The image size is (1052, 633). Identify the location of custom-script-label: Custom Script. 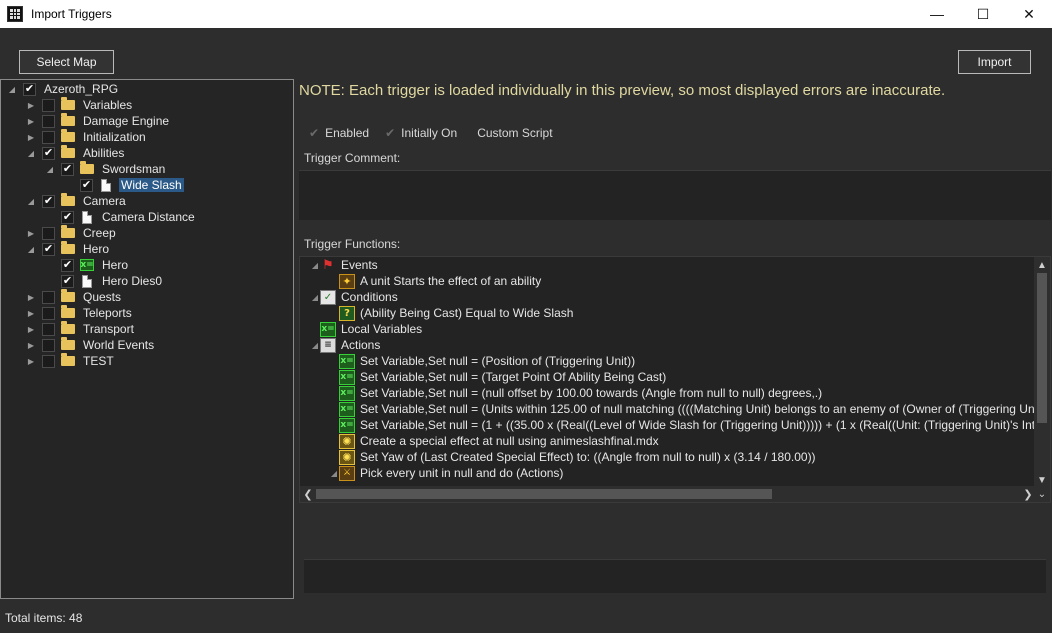
(515, 133).